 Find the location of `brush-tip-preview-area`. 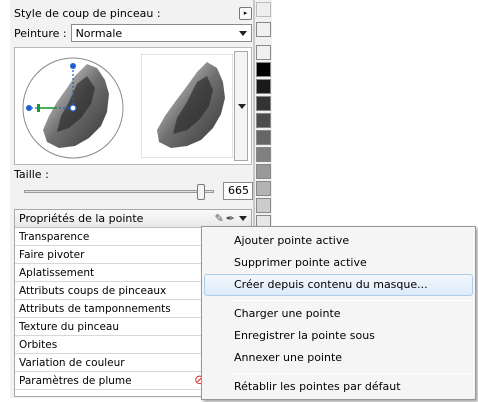

brush-tip-preview-area is located at coordinates (133, 106).